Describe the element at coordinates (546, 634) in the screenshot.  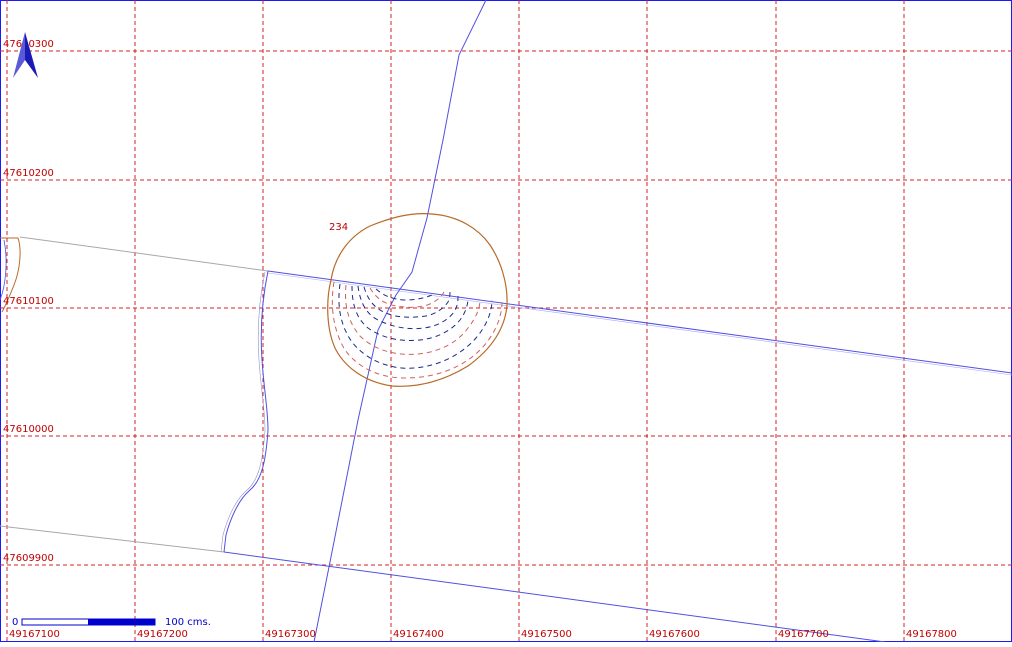
I see `grid-label-x: 49167500` at that location.